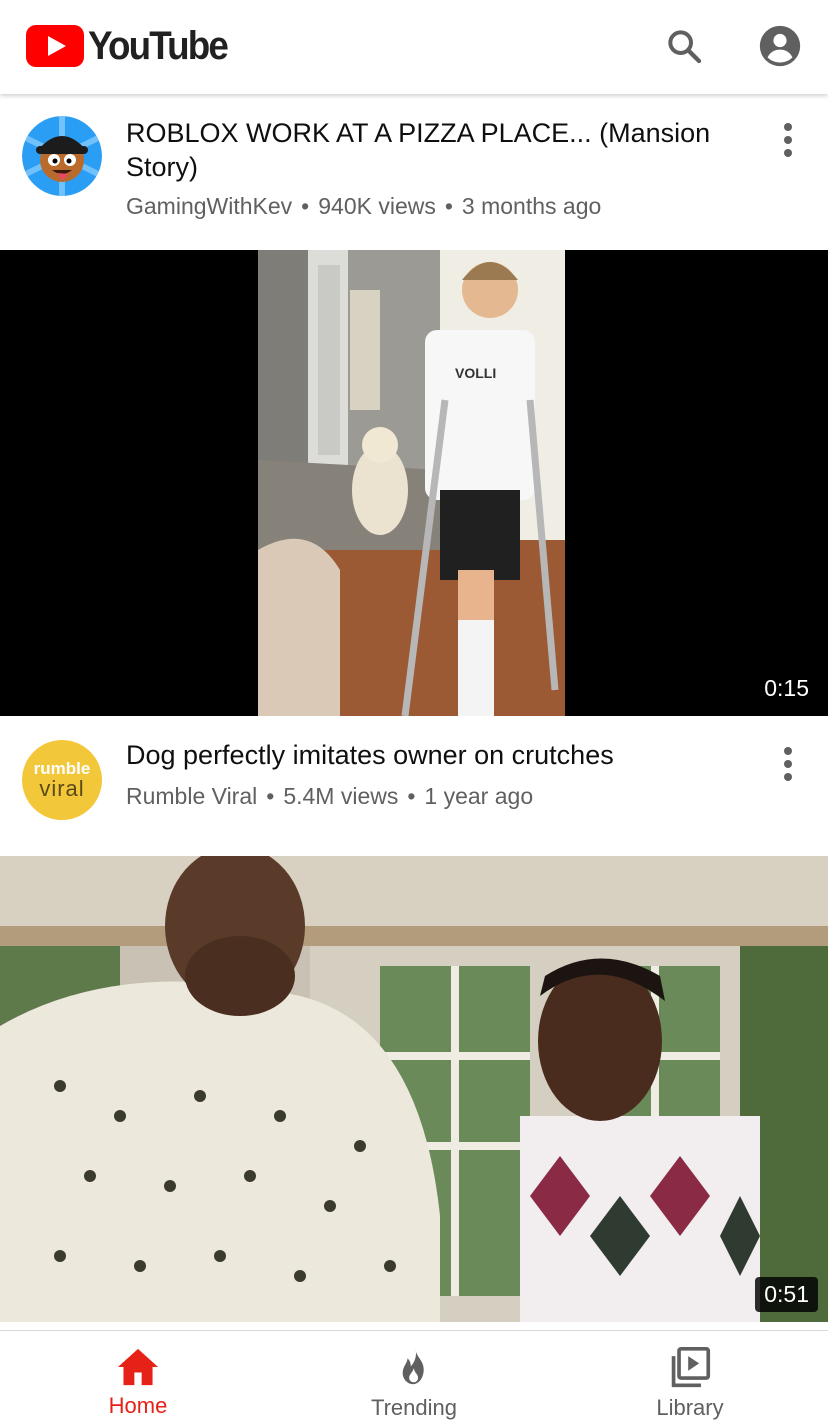  I want to click on nav-library-label: Library, so click(690, 1407).